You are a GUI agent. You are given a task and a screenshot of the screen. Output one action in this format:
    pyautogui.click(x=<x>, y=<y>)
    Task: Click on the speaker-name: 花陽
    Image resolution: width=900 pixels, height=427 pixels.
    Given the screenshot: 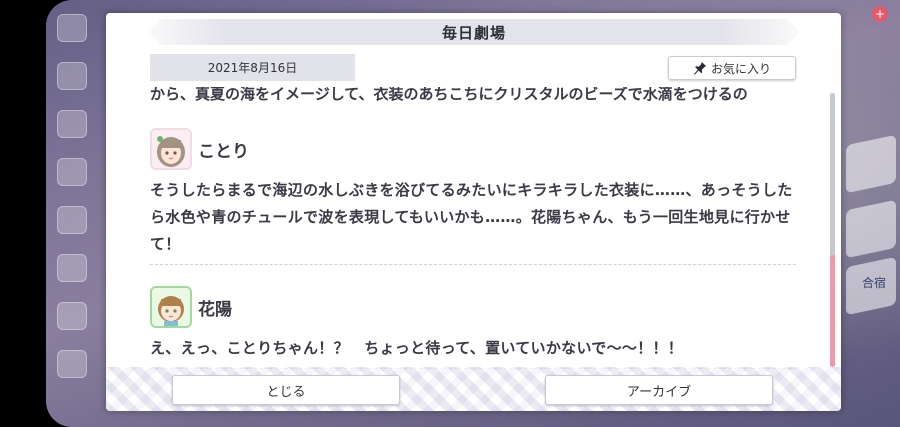 What is the action you would take?
    pyautogui.click(x=215, y=309)
    